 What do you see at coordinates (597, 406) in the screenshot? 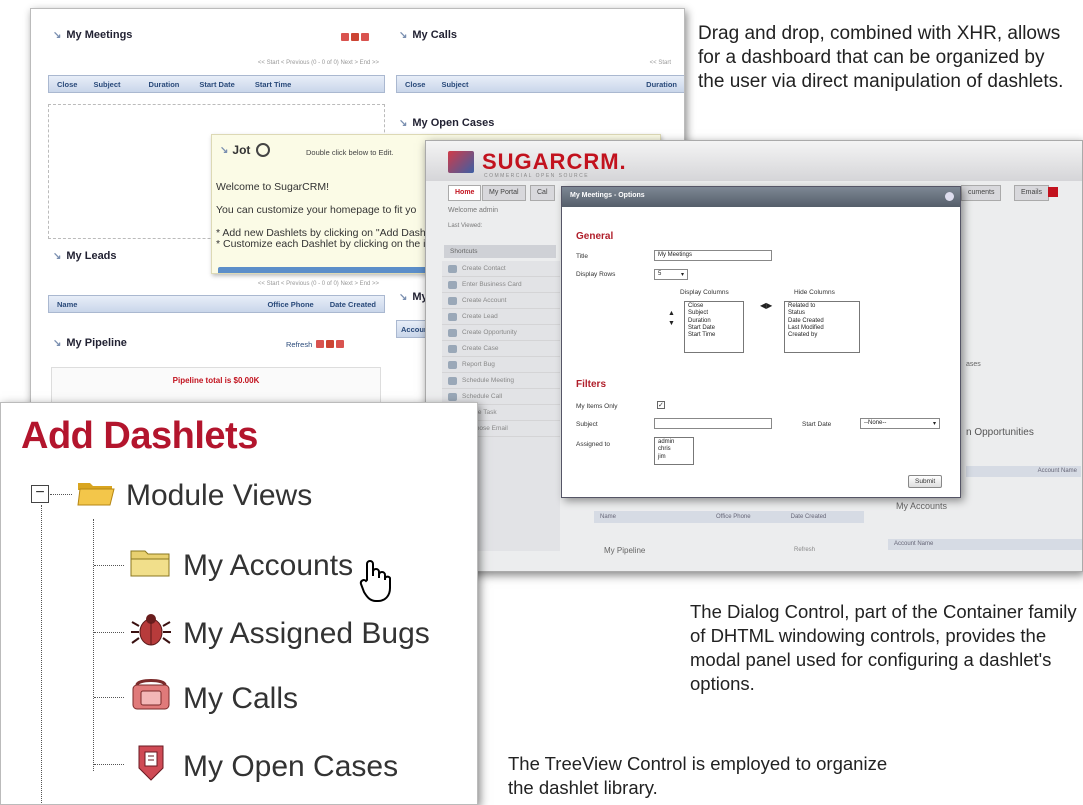
I see `my-items-label: My Items Only` at bounding box center [597, 406].